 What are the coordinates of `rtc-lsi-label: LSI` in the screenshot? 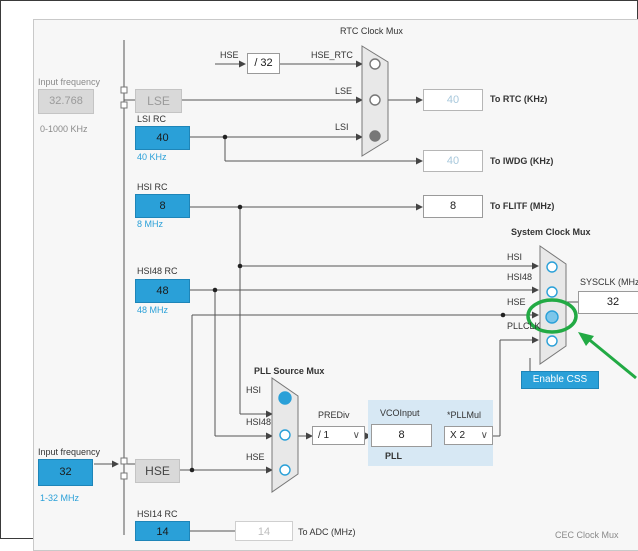 It's located at (342, 127).